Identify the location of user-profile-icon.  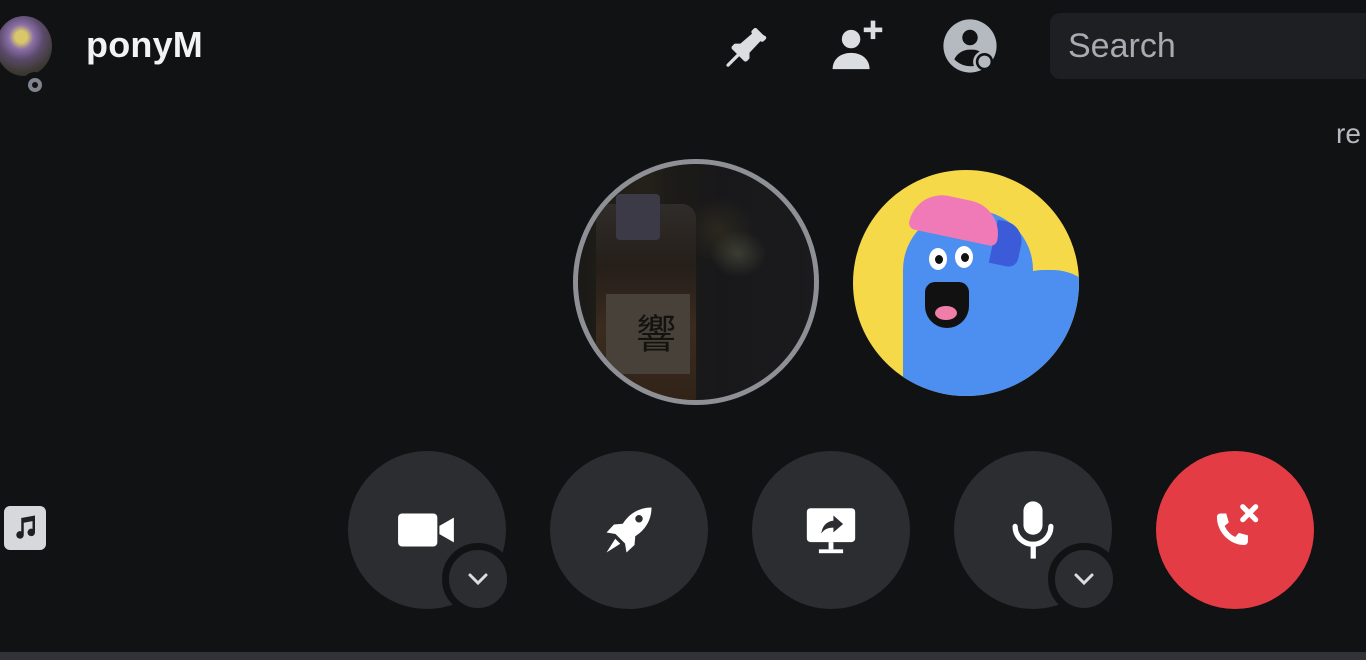
(970, 46).